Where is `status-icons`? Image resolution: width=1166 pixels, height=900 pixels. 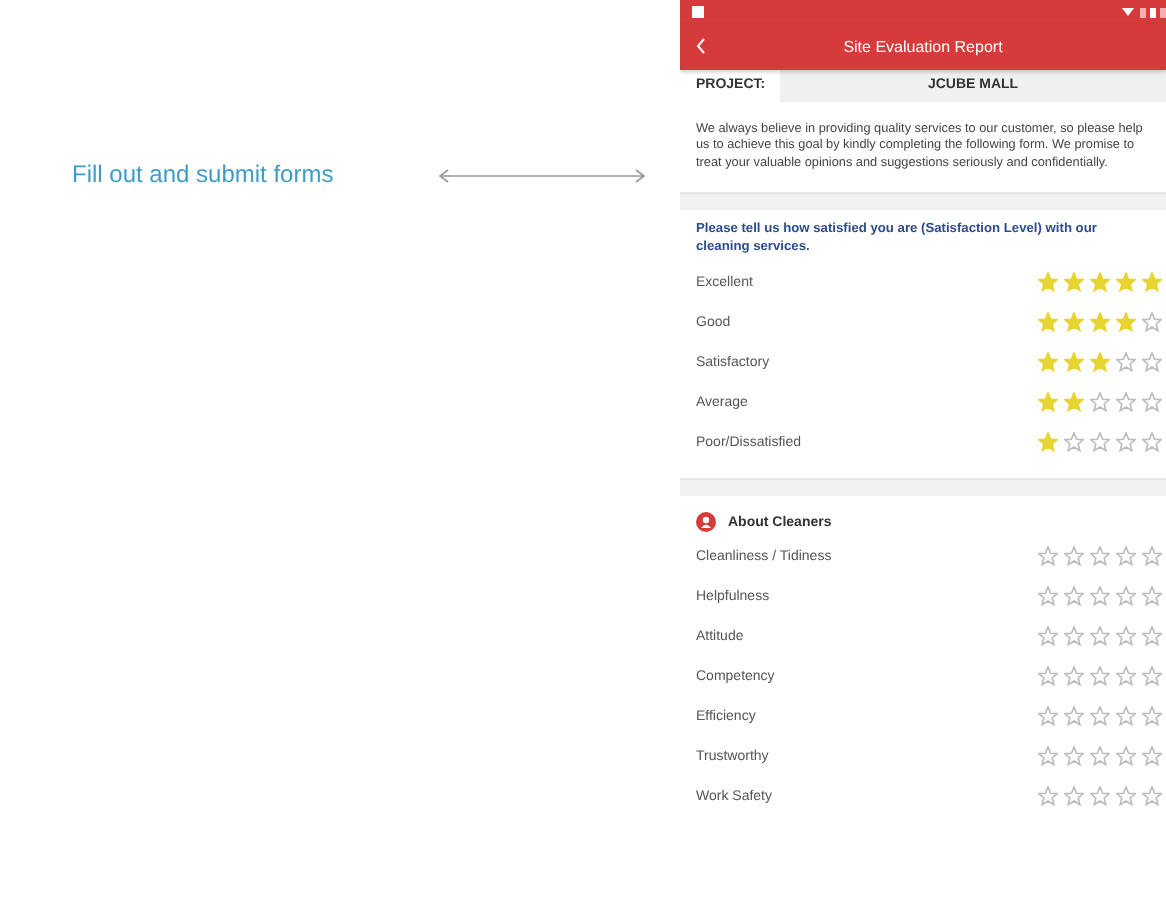 status-icons is located at coordinates (1144, 12).